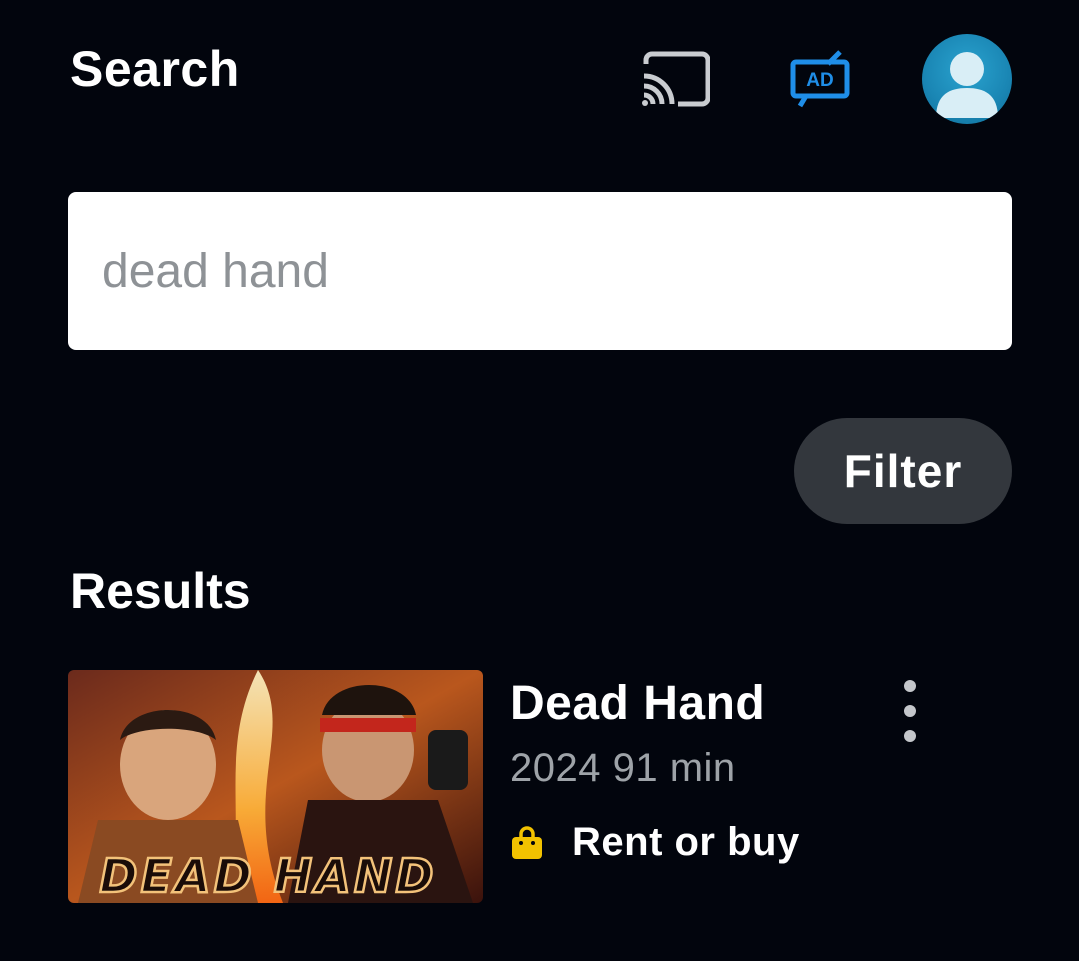 Image resolution: width=1079 pixels, height=961 pixels. I want to click on ad-badge-text: AD, so click(819, 80).